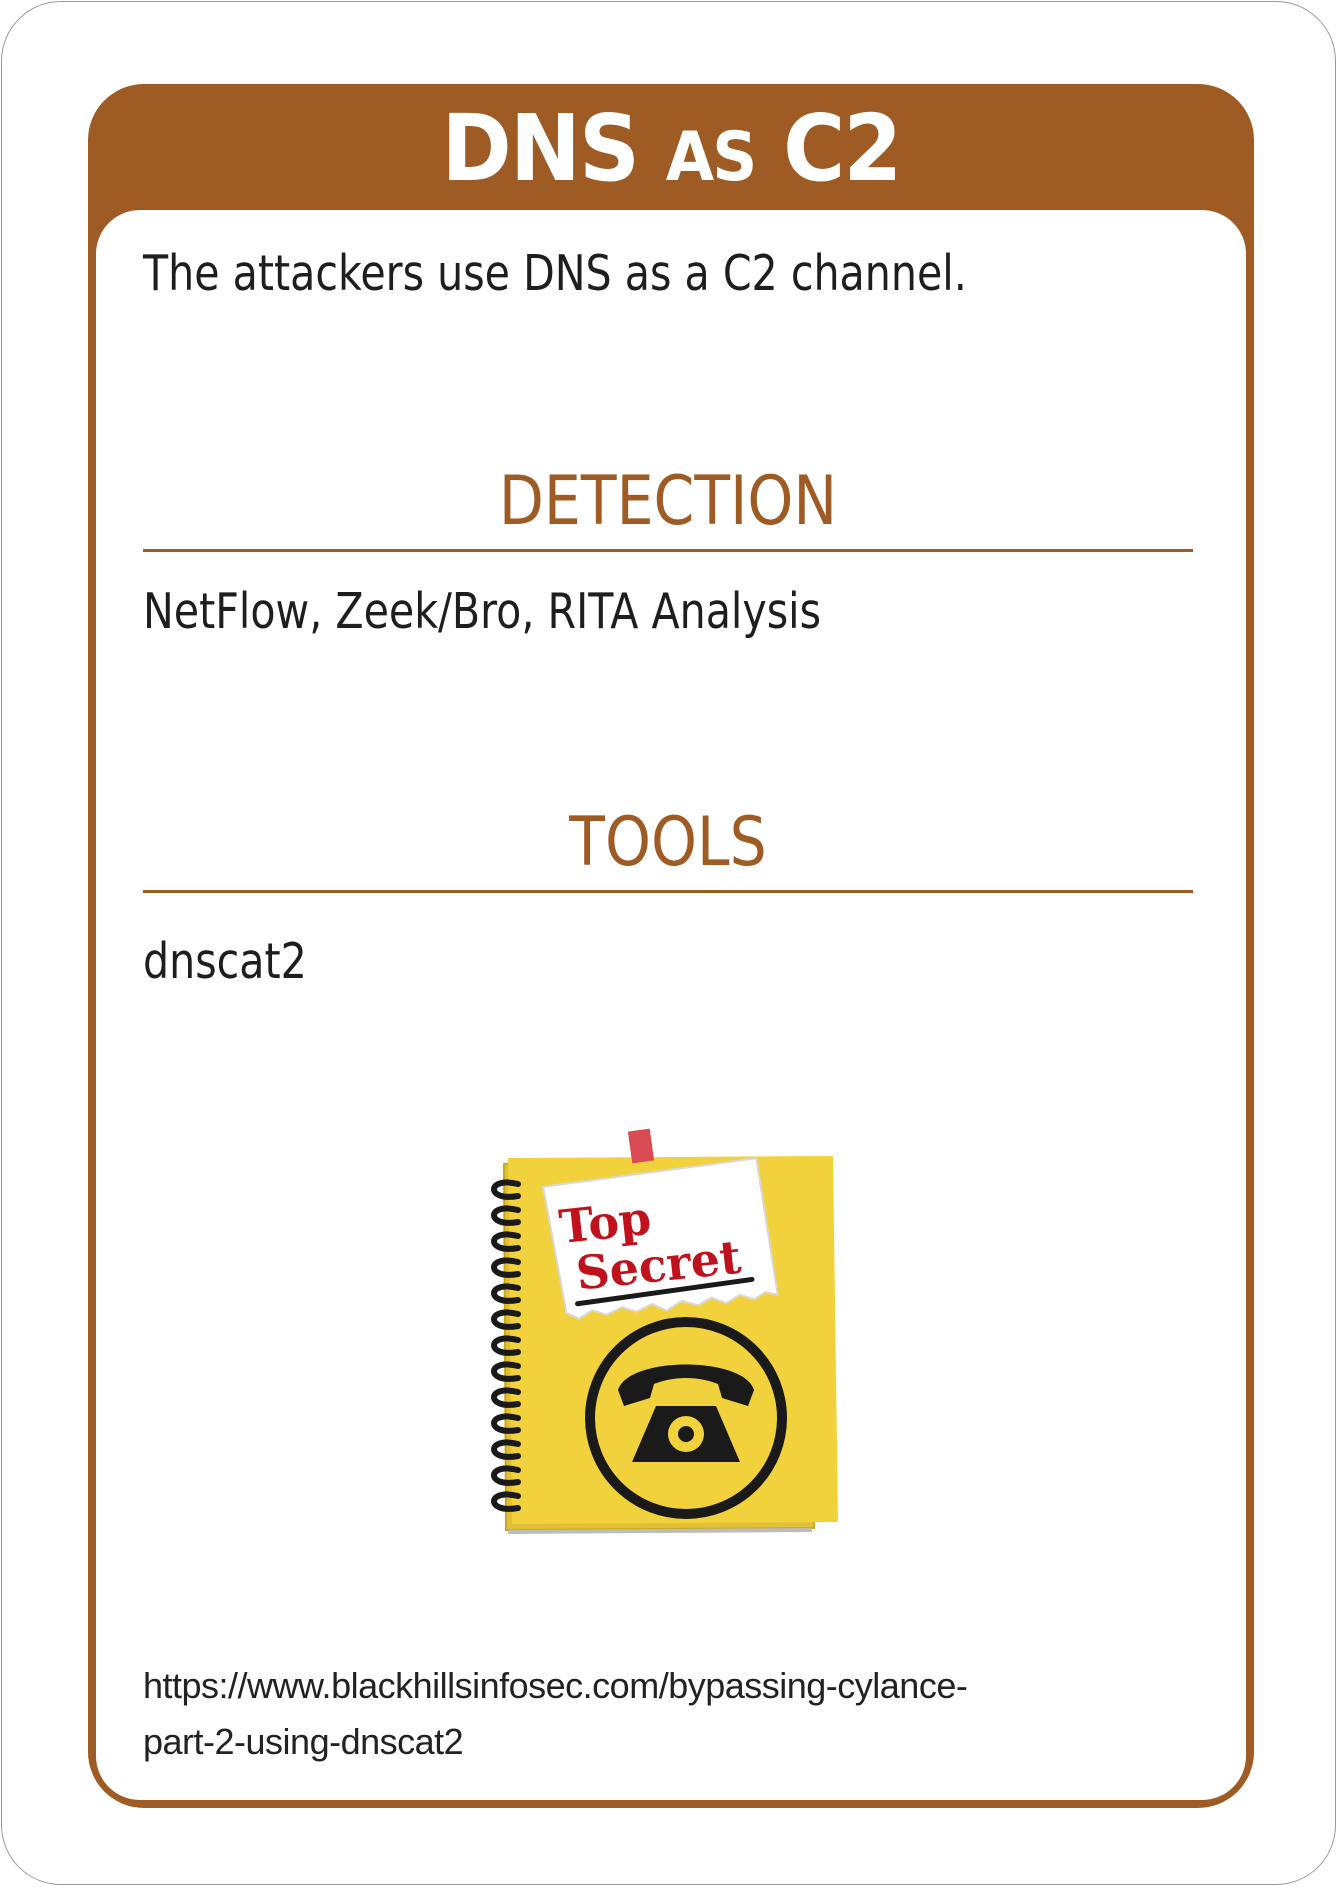 Image resolution: width=1339 pixels, height=1888 pixels. Describe the element at coordinates (555, 273) in the screenshot. I see `card-description: The attackers use DNS as a C2 channel.` at that location.